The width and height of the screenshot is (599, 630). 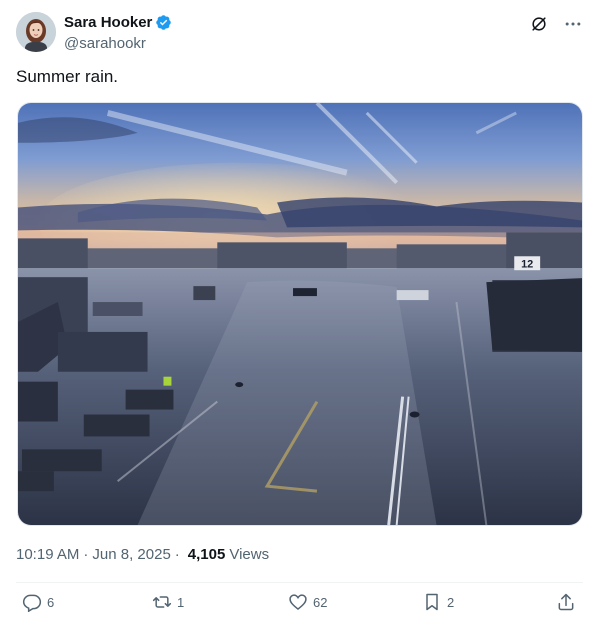 I want to click on reply-button: 6, so click(x=38, y=602).